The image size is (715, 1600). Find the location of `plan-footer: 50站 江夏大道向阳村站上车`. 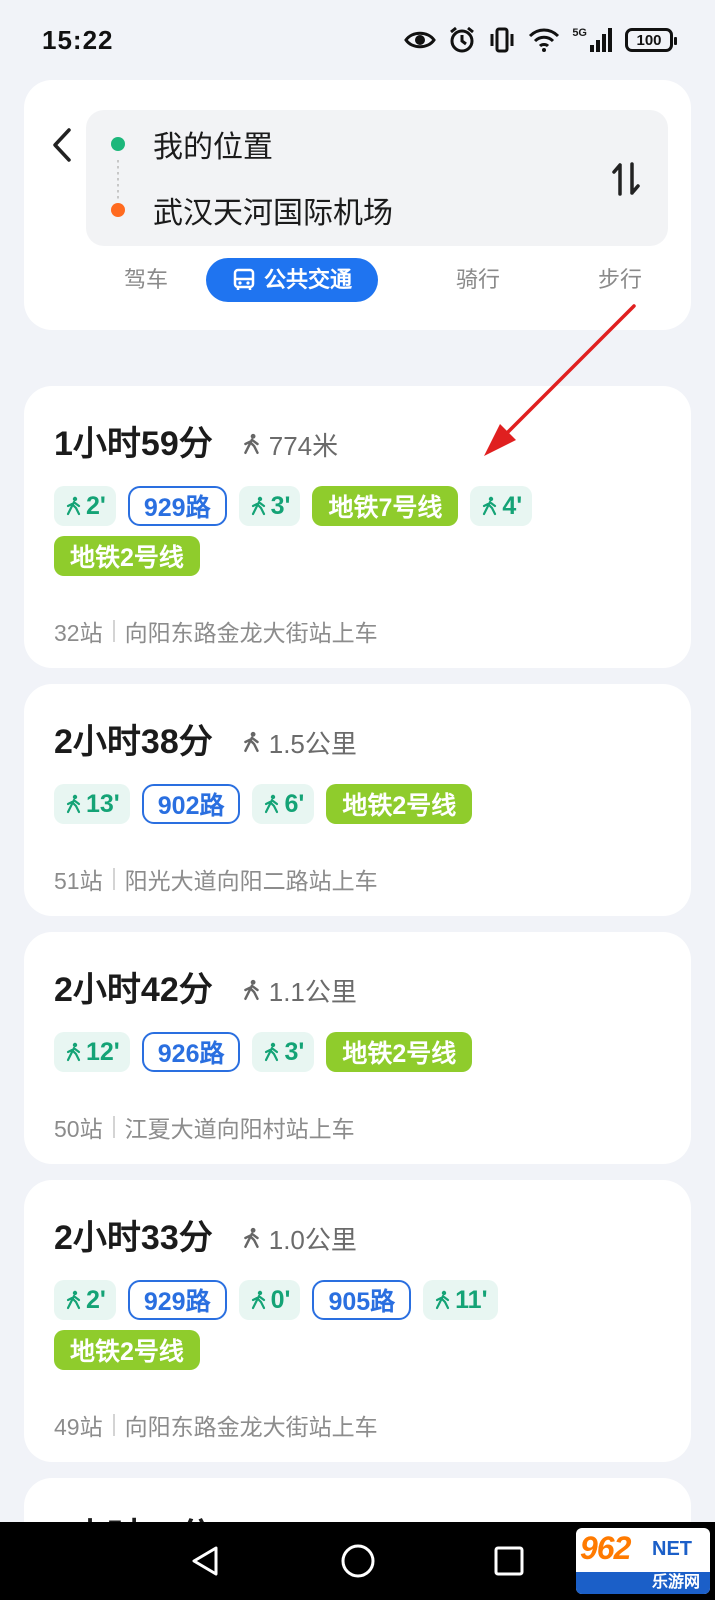

plan-footer: 50站 江夏大道向阳村站上车 is located at coordinates (204, 1127).